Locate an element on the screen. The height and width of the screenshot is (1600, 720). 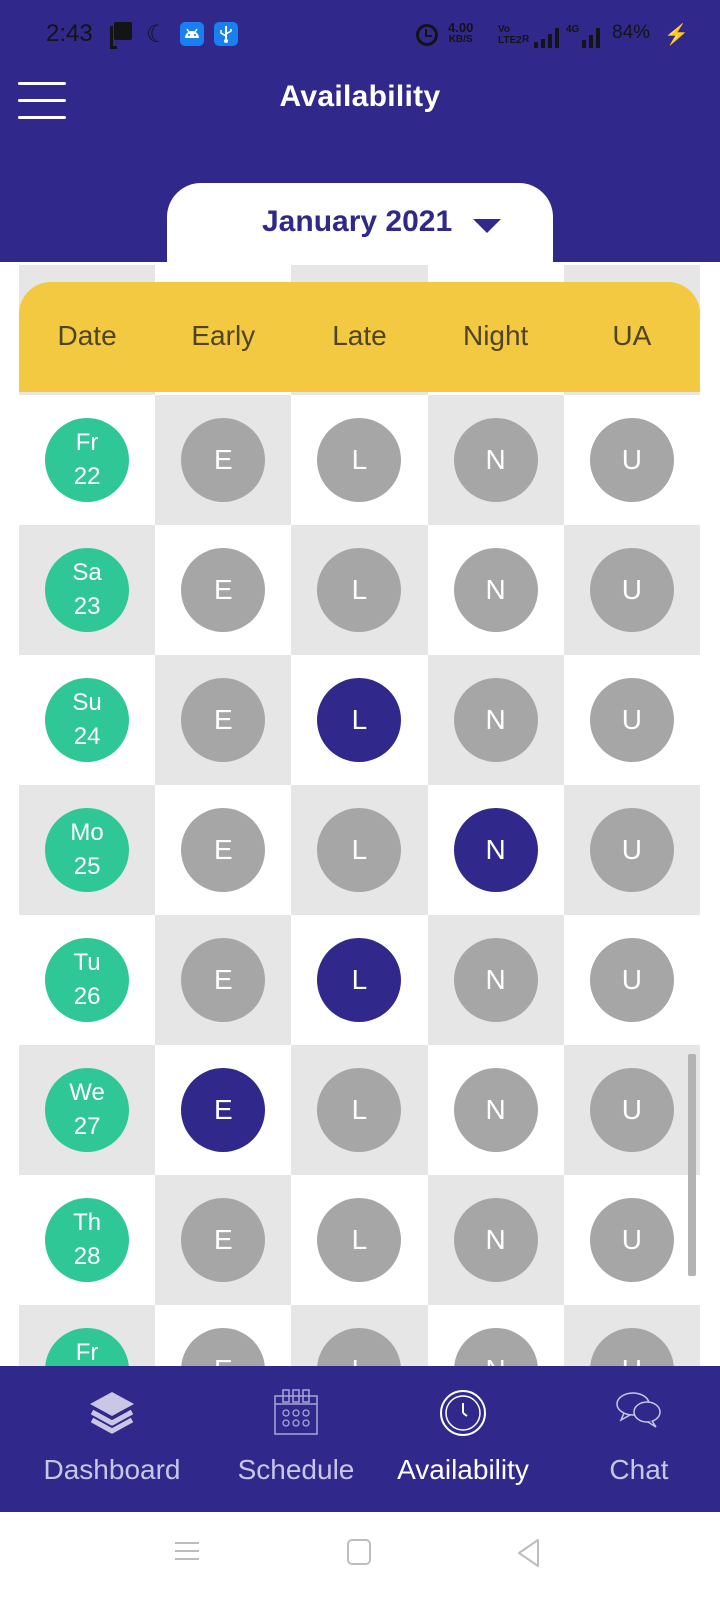
layers-icon is located at coordinates (112, 1413).